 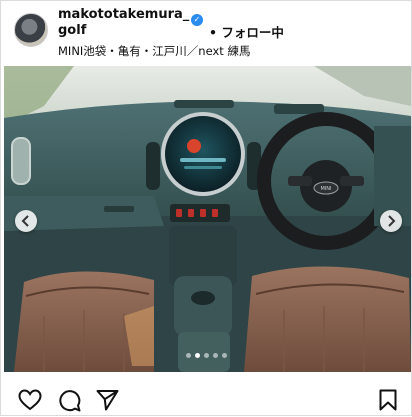 I want to click on chevron-right-icon, so click(x=392, y=221).